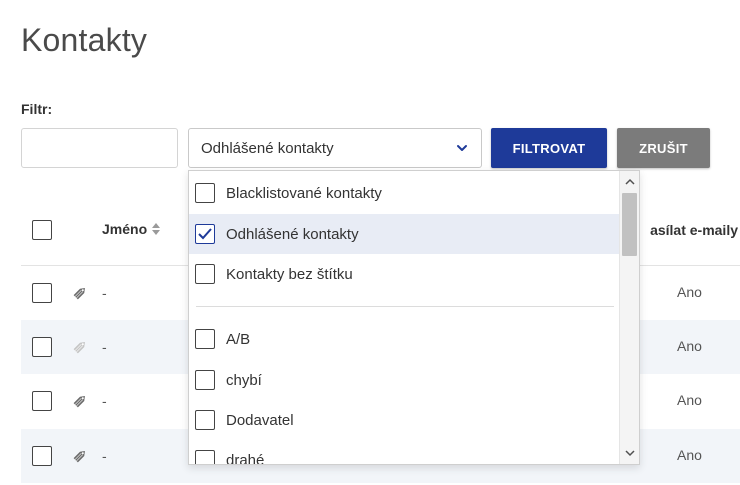 The image size is (740, 485). Describe the element at coordinates (405, 274) in the screenshot. I see `dropdown-option: Kontakty bez štítku` at that location.